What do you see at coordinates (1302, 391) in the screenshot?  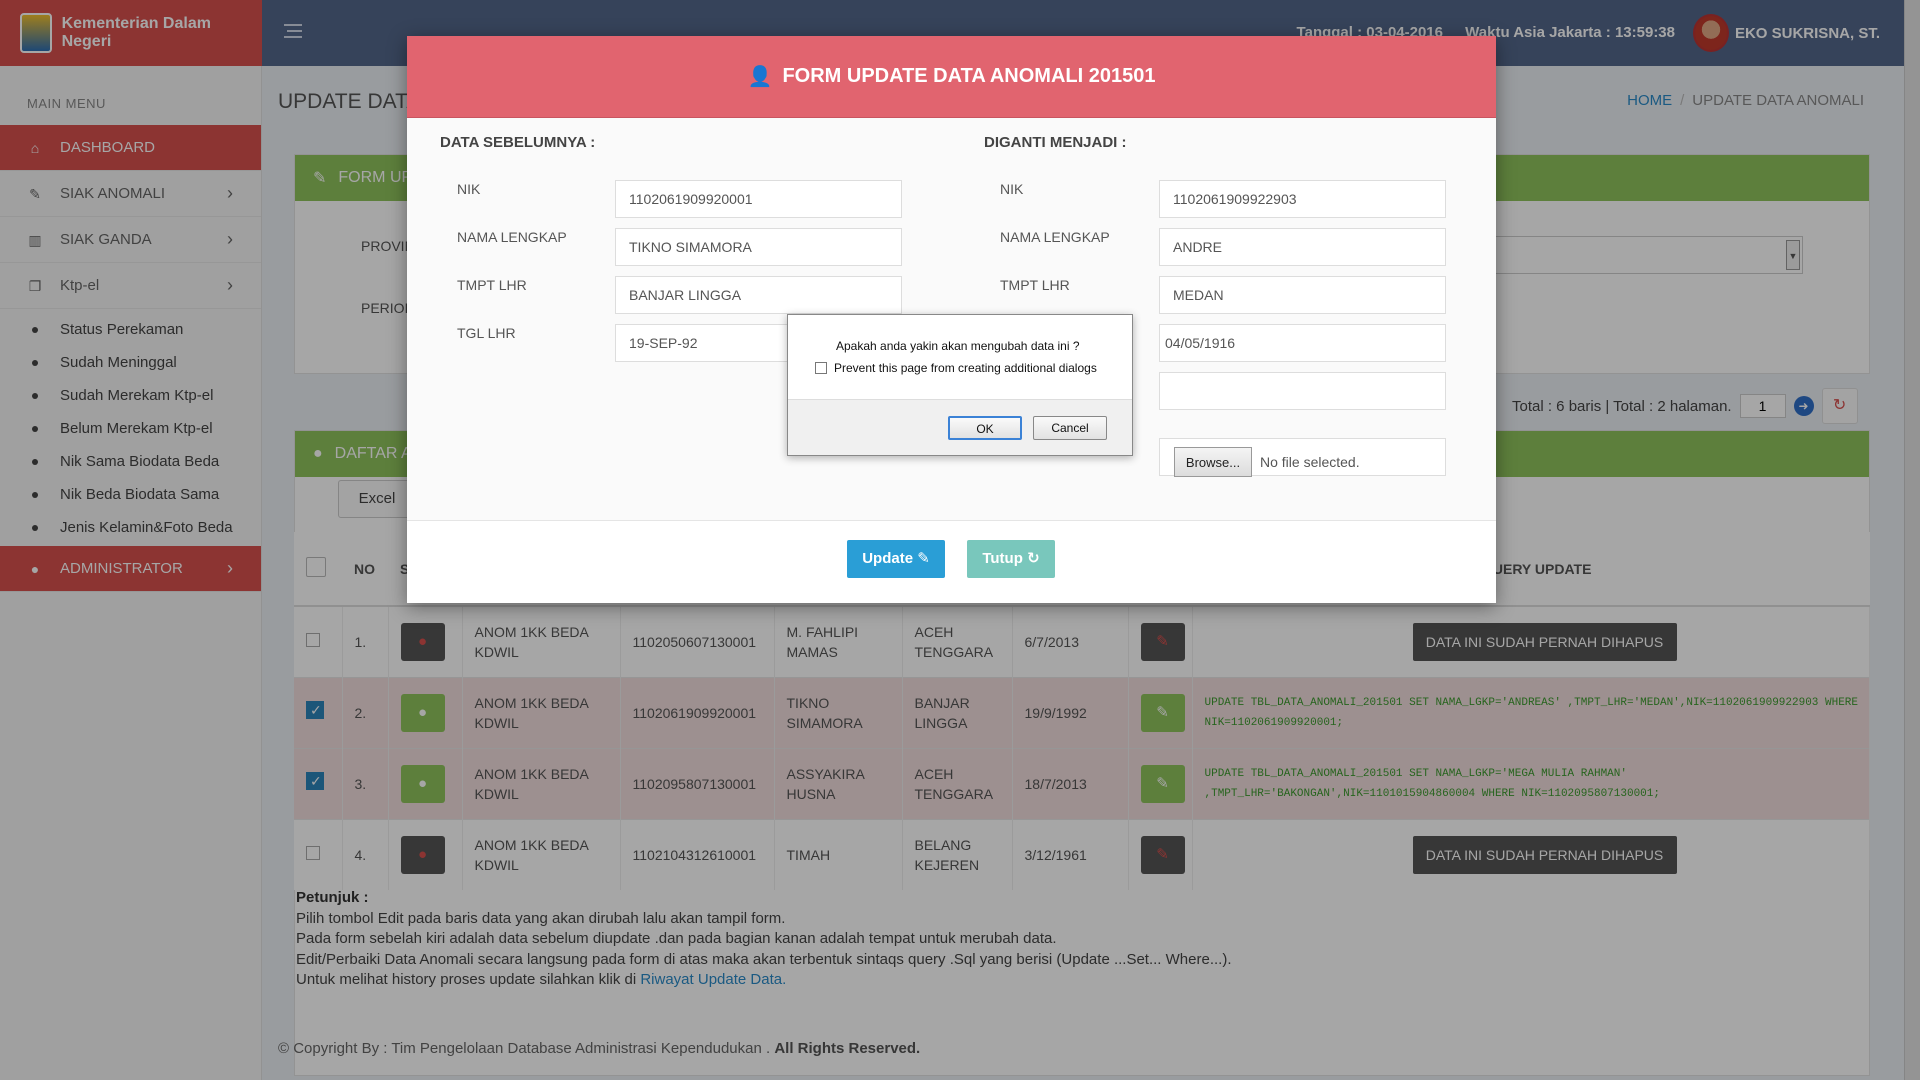 I see `after-extra-input` at bounding box center [1302, 391].